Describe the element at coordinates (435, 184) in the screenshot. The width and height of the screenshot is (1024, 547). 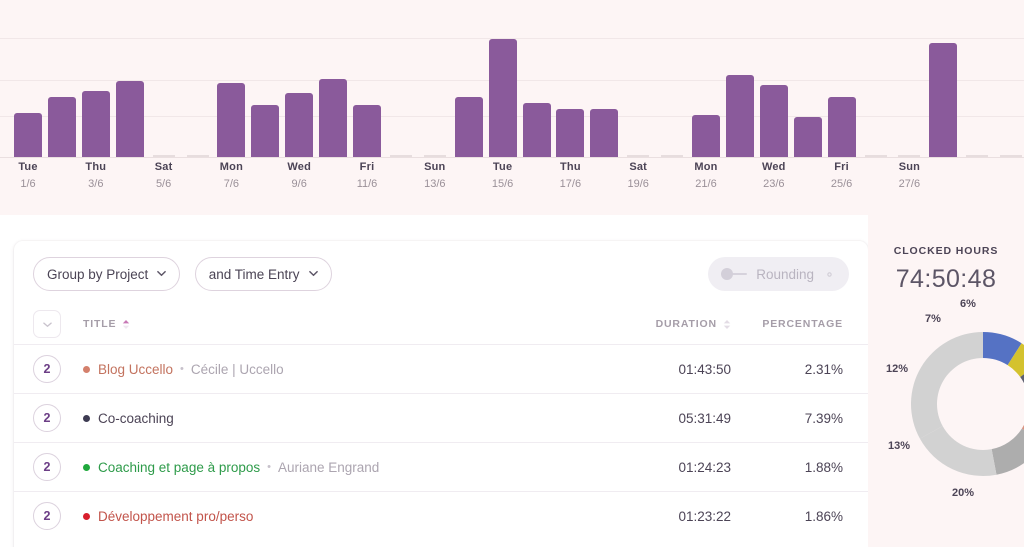
I see `tick-date: 13/6` at that location.